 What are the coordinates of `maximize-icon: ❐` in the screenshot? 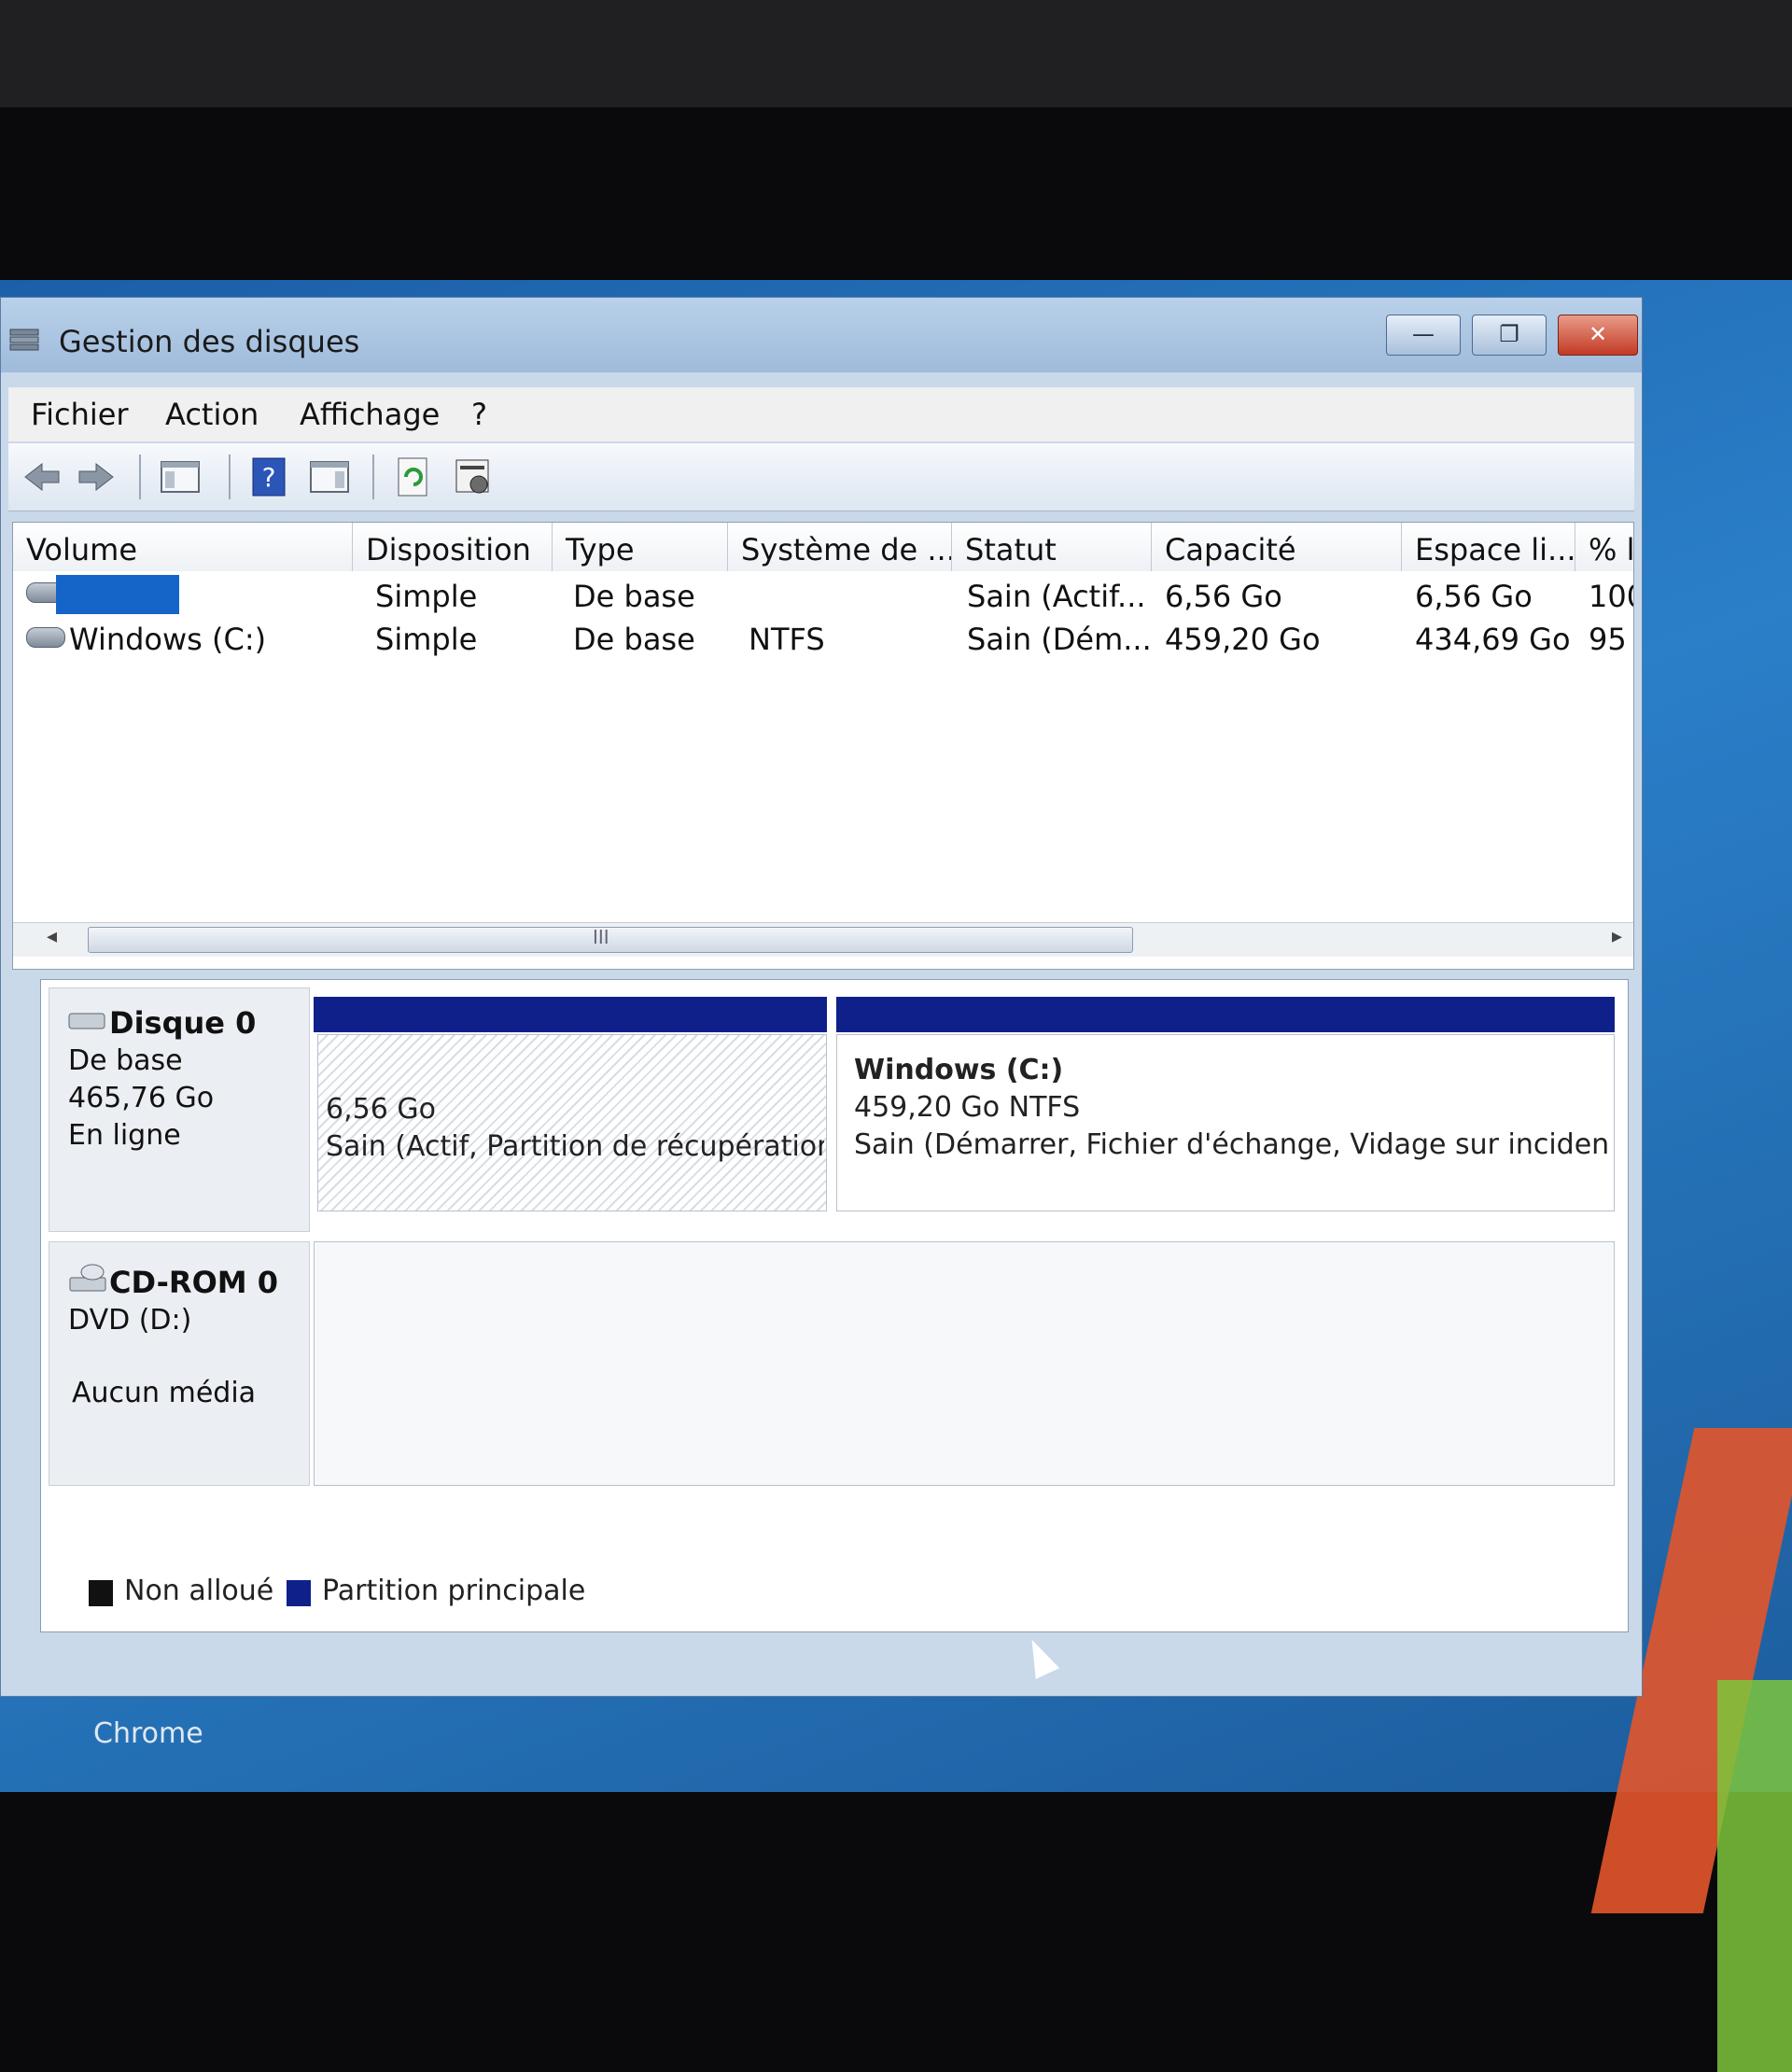 It's located at (1509, 334).